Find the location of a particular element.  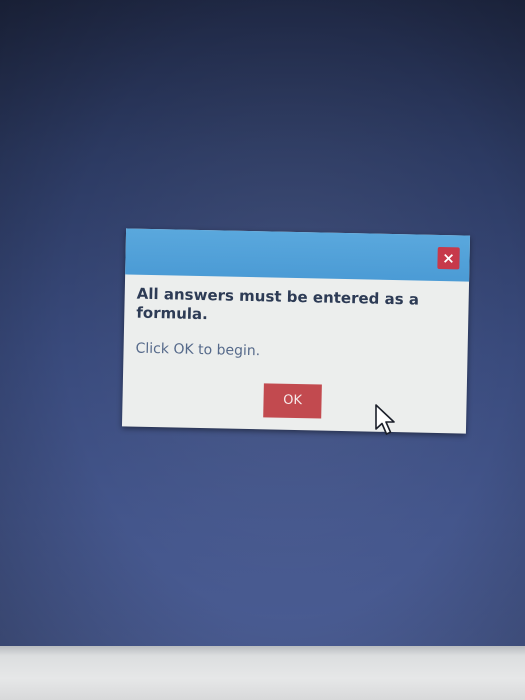

monitor-bezel is located at coordinates (262, 673).